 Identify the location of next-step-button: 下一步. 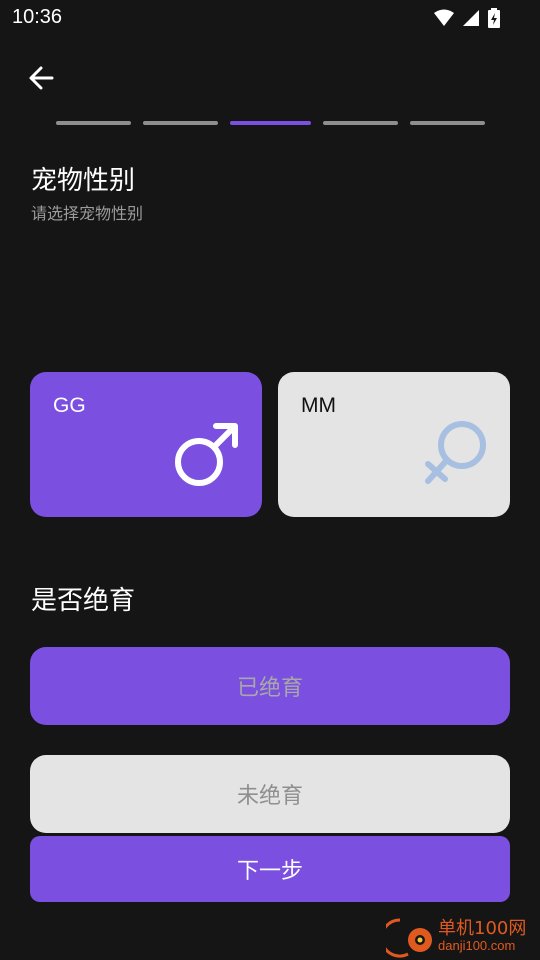
(270, 869).